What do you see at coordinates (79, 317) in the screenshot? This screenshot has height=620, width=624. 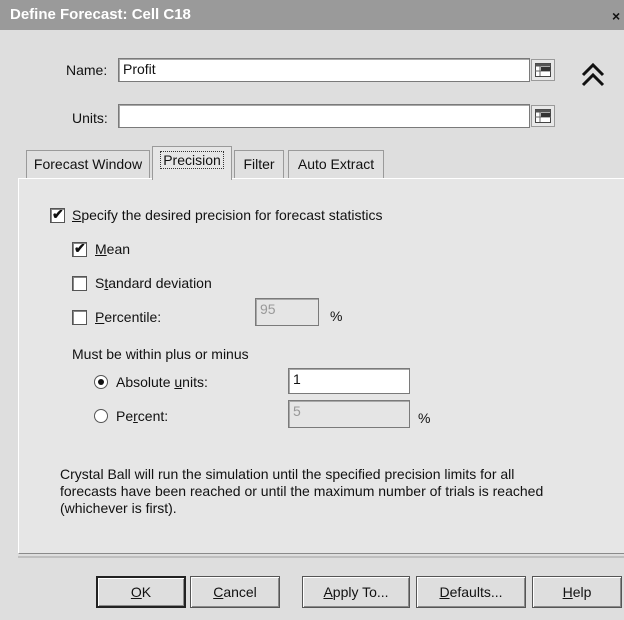 I see `percentile-checkbox` at bounding box center [79, 317].